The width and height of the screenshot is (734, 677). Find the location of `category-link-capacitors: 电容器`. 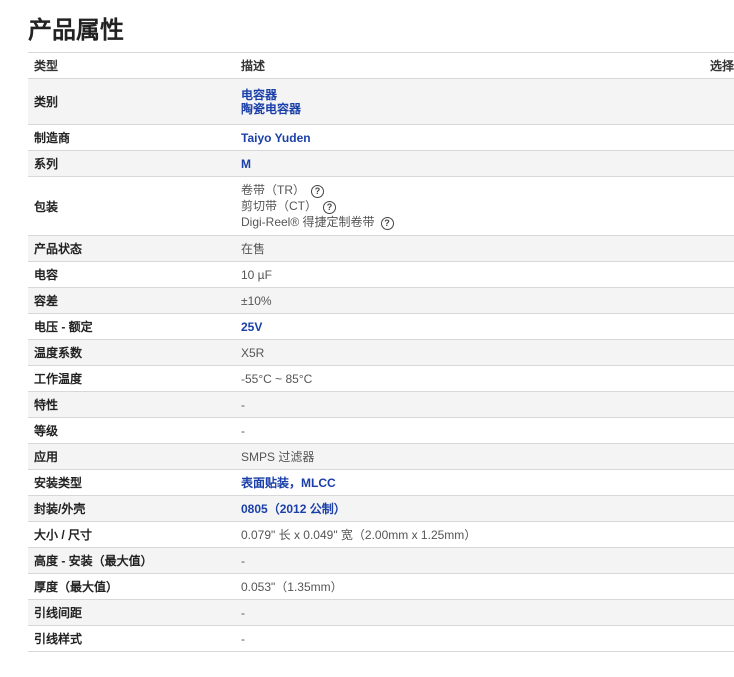

category-link-capacitors: 电容器 is located at coordinates (460, 95).